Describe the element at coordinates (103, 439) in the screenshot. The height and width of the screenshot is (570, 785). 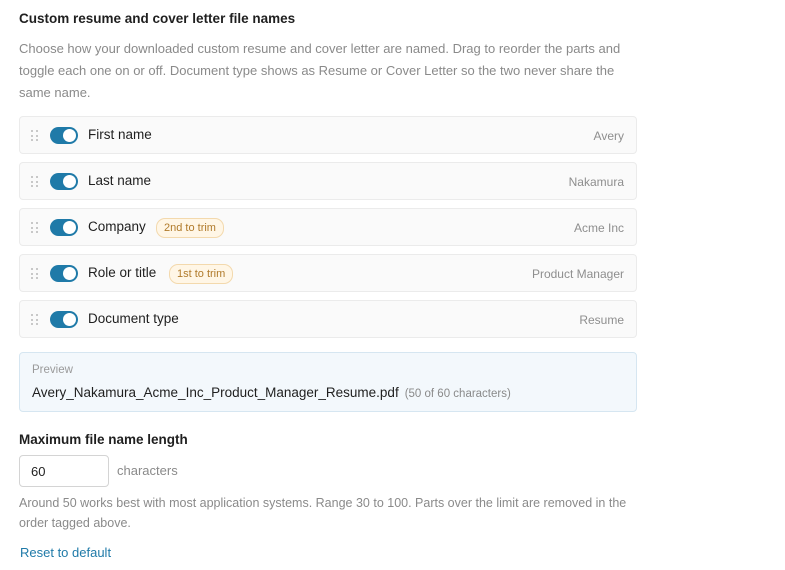
I see `max-length-label: Maximum file name length` at that location.